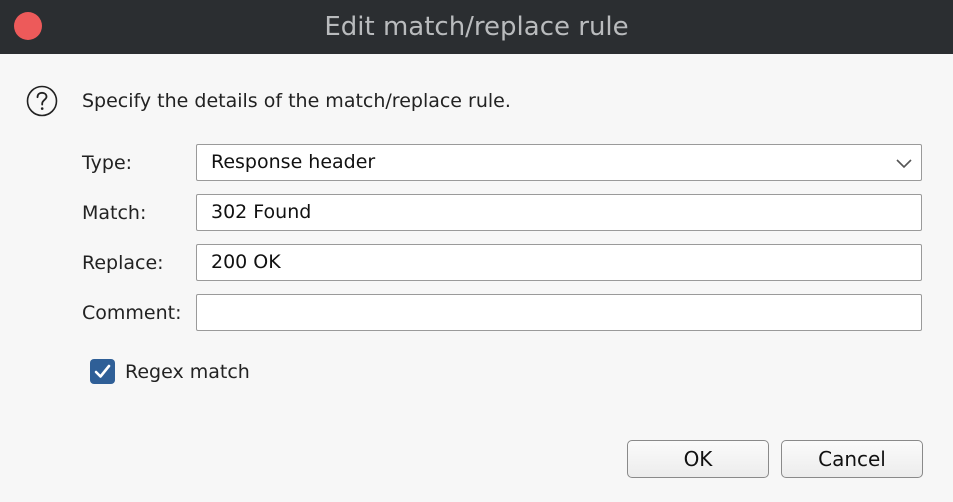  What do you see at coordinates (559, 312) in the screenshot?
I see `comment-input` at bounding box center [559, 312].